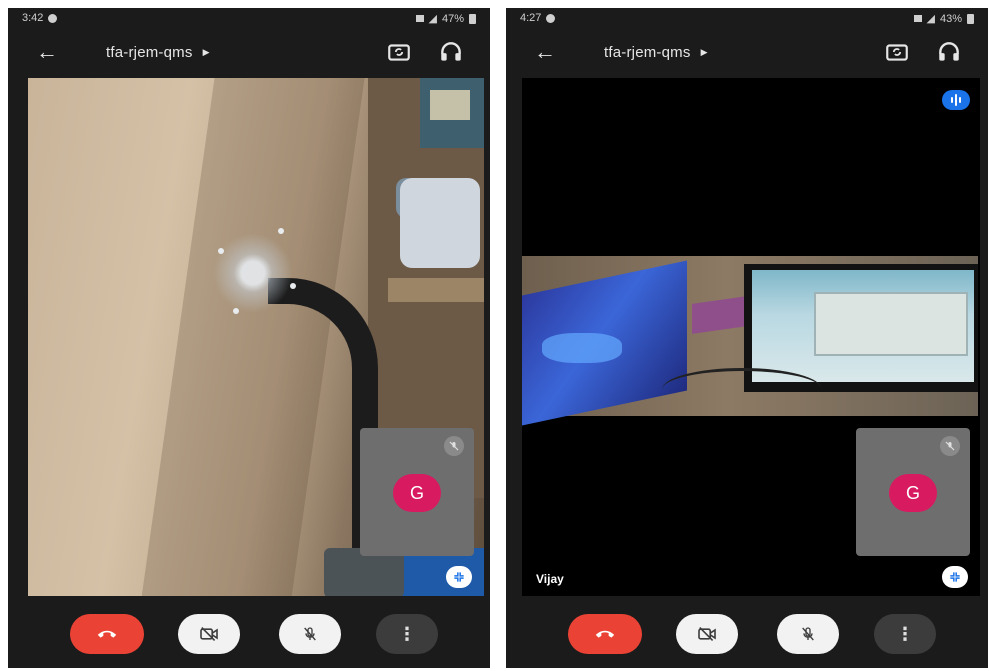 This screenshot has height=671, width=990. Describe the element at coordinates (33, 18) in the screenshot. I see `status-time: 3:42` at that location.